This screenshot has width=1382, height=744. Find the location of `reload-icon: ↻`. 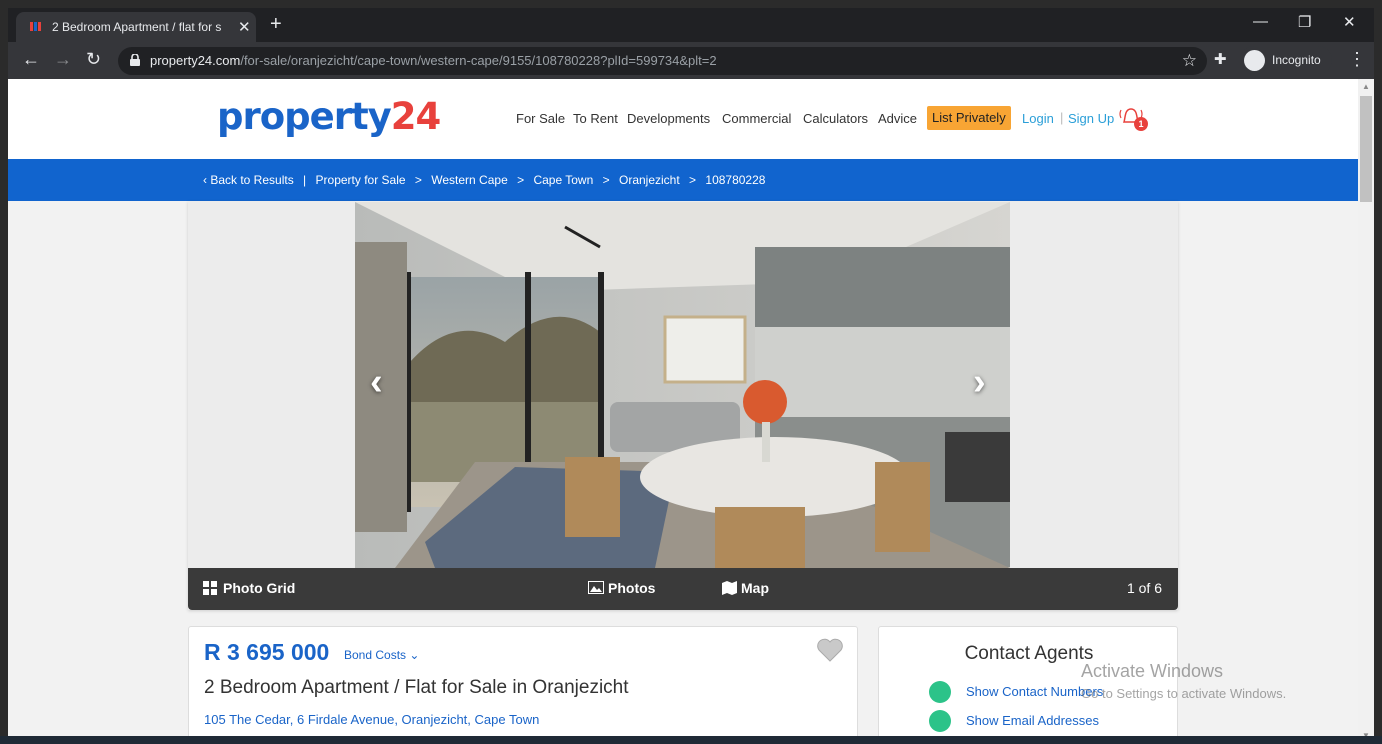

reload-icon: ↻ is located at coordinates (93, 59).